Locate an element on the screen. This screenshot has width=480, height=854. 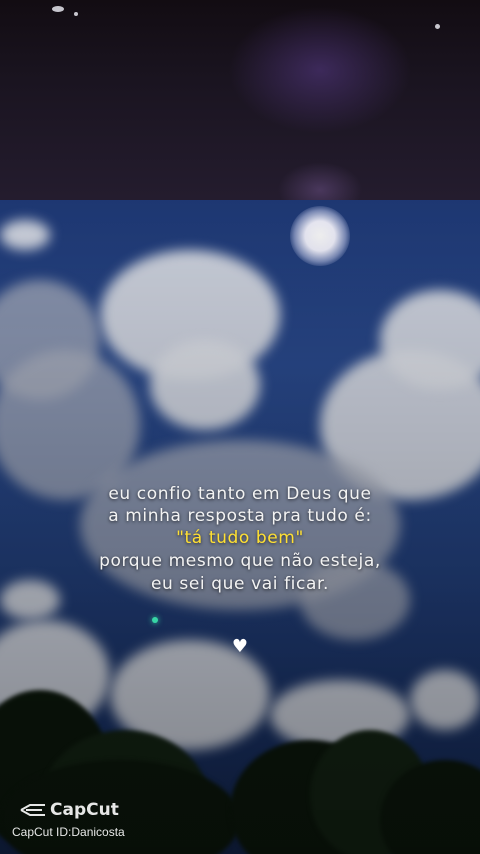
heart-icon: ♥ is located at coordinates (240, 646).